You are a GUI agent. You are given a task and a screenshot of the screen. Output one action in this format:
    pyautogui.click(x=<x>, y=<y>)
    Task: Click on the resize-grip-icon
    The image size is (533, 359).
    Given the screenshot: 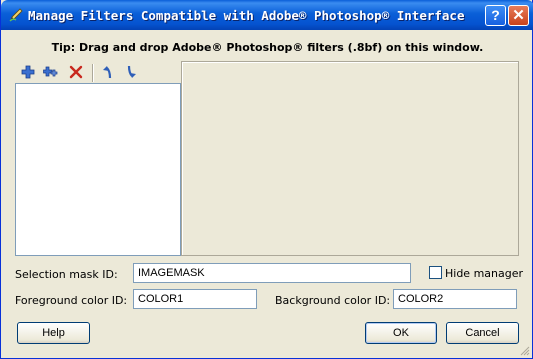 What is the action you would take?
    pyautogui.click(x=524, y=350)
    